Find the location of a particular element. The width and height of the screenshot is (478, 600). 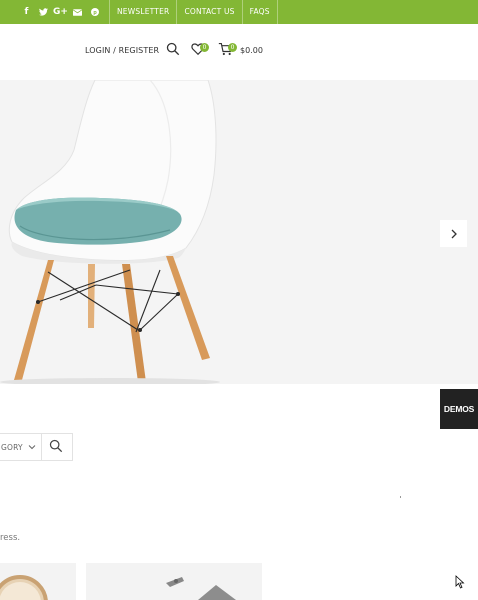

top-nav: NEWSLETTER CONTACT US FAQS is located at coordinates (193, 12).